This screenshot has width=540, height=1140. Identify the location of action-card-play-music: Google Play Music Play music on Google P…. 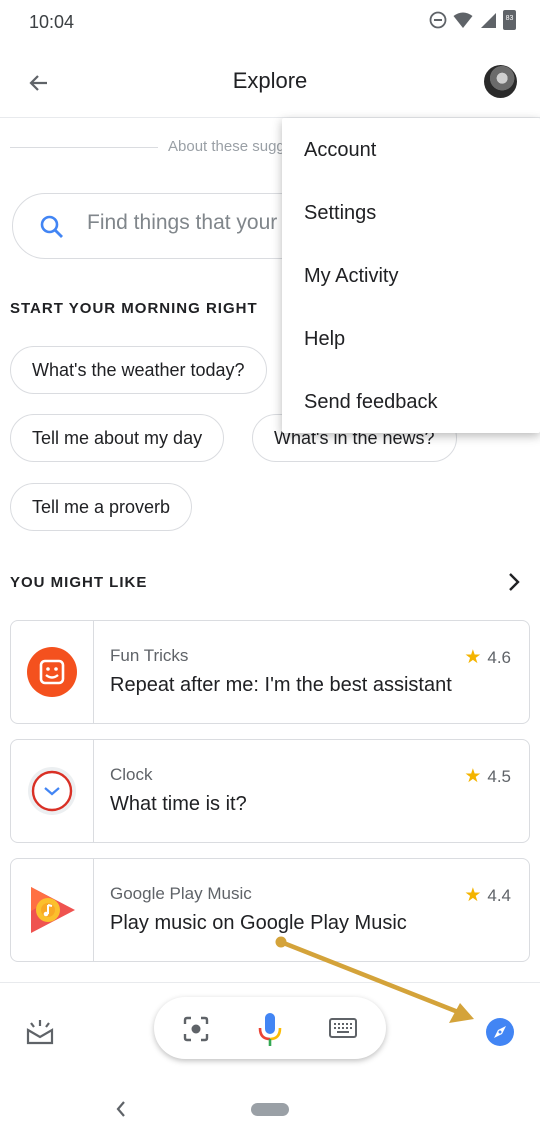
(270, 910).